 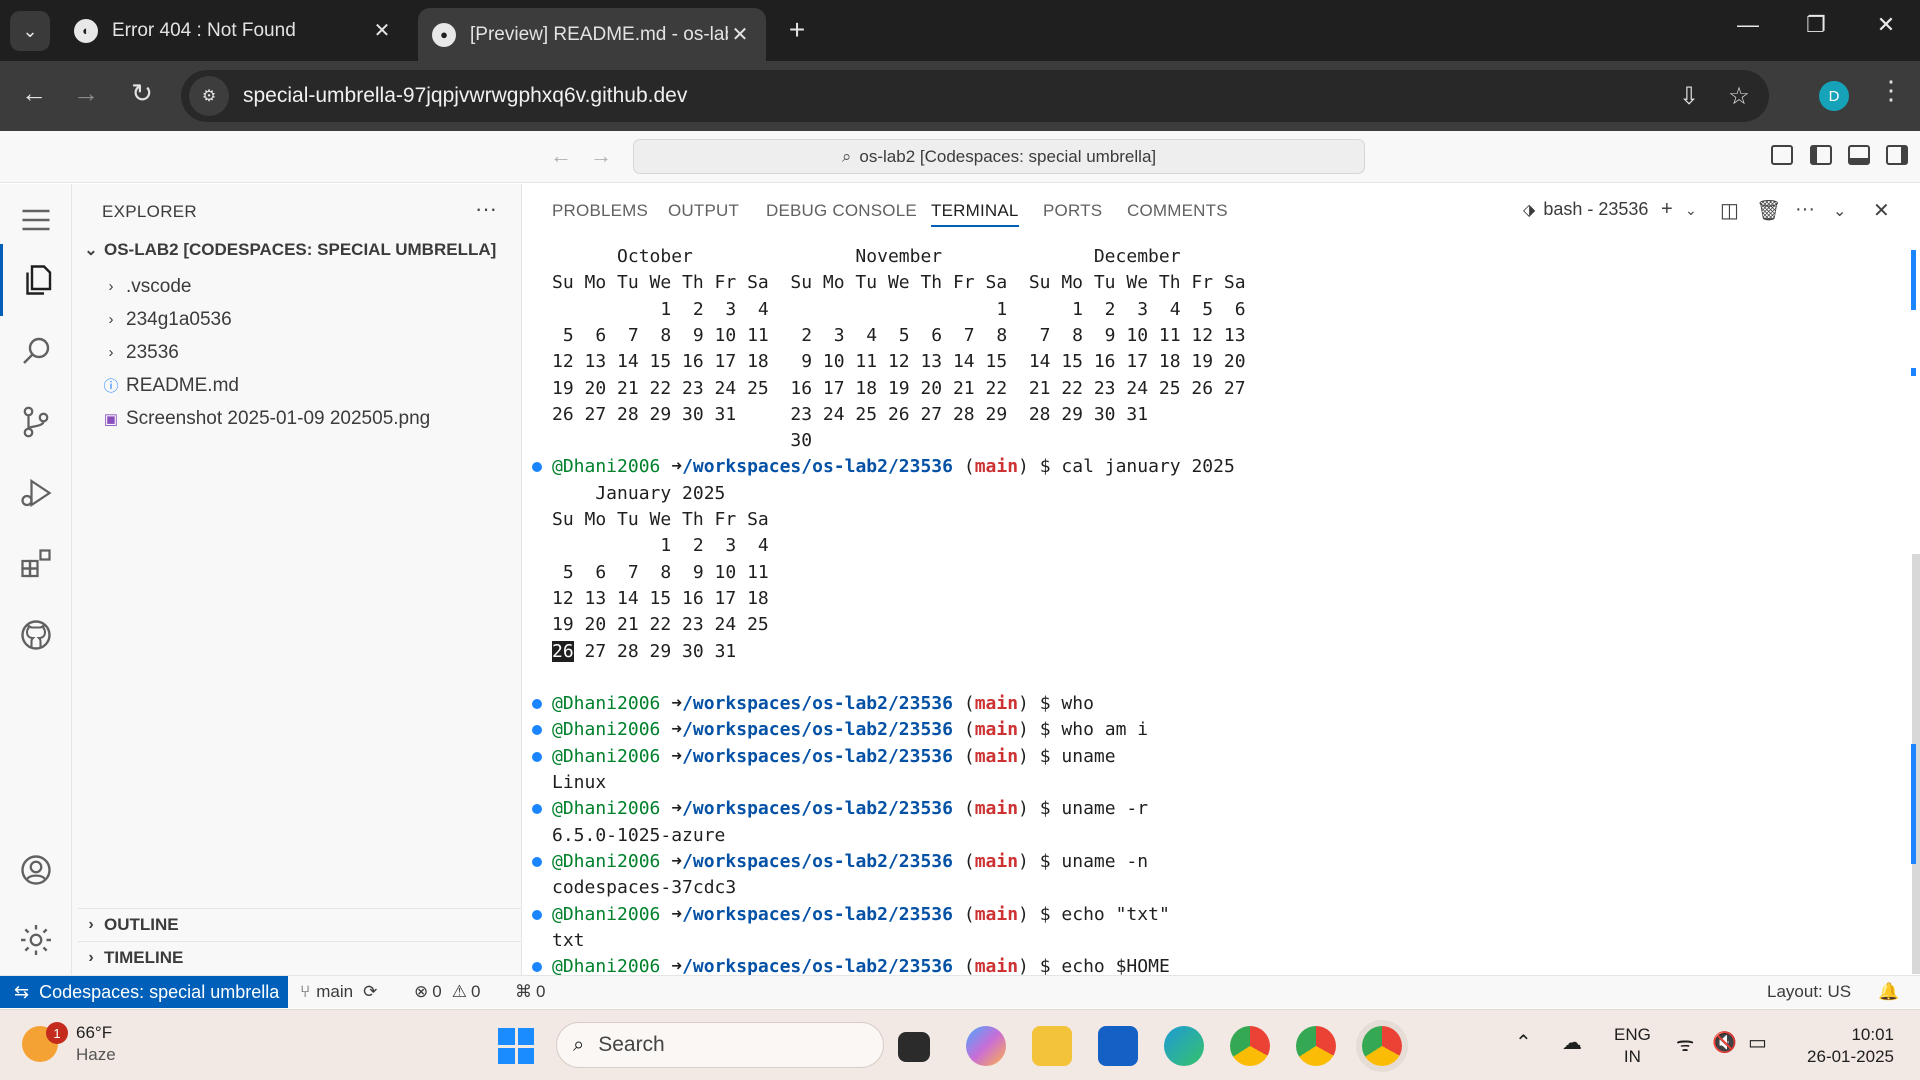 What do you see at coordinates (36, 870) in the screenshot?
I see `accounts-icon` at bounding box center [36, 870].